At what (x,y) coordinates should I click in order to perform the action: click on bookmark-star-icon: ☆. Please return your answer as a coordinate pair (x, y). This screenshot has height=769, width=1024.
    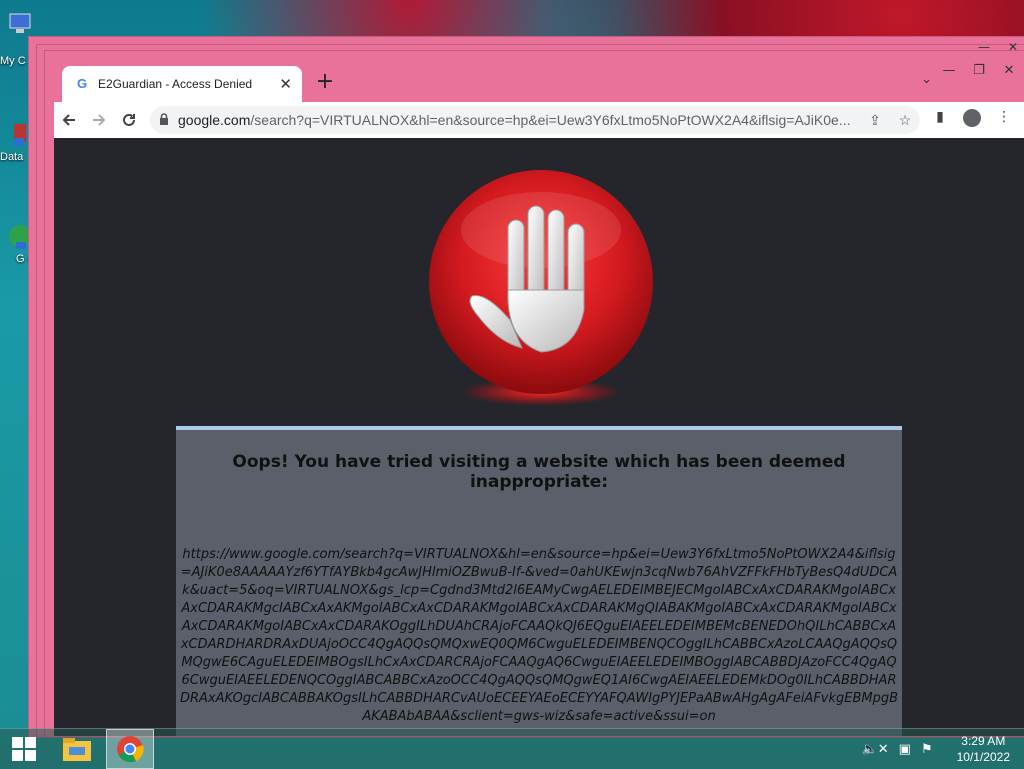
    Looking at the image, I should click on (905, 120).